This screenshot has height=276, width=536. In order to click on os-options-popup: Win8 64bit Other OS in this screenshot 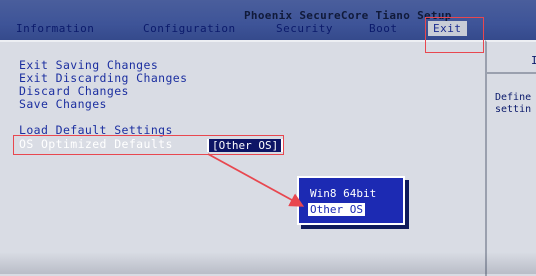, I will do `click(351, 200)`.